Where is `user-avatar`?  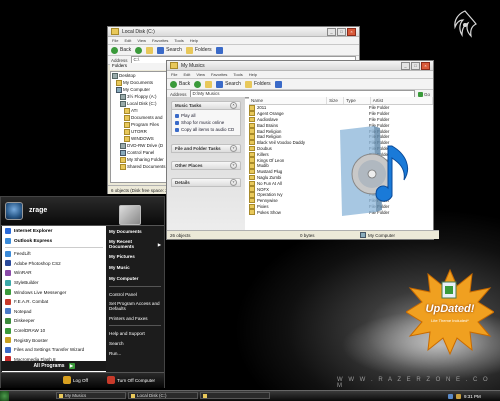
user-avatar is located at coordinates (14, 211).